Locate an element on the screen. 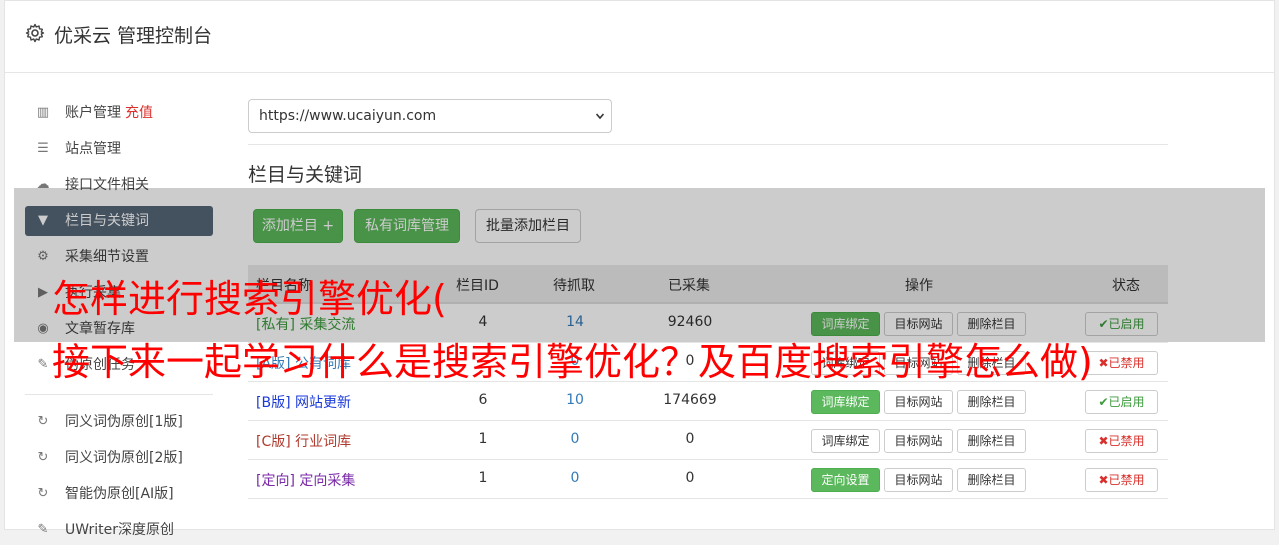 The image size is (1279, 545). sidebar-item-label: 同义词伪原创[2版] is located at coordinates (124, 458).